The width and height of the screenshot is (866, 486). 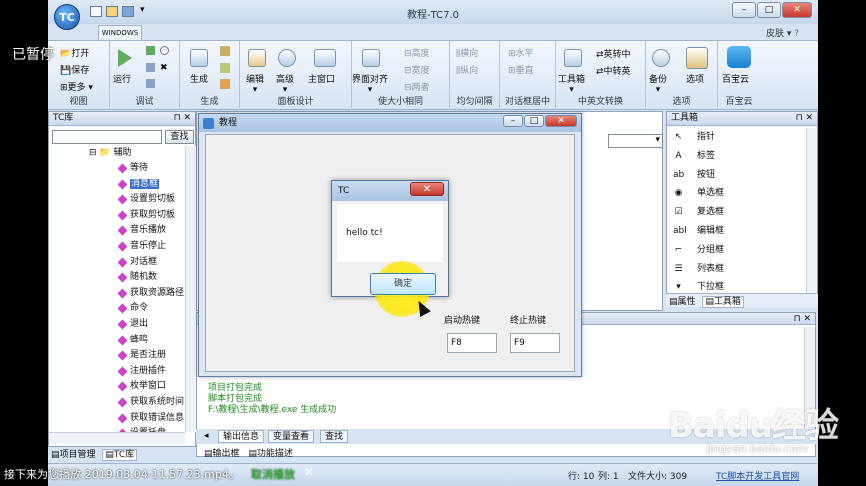 What do you see at coordinates (782, 32) in the screenshot?
I see `skin-menu: 皮肤 ▾ ?` at bounding box center [782, 32].